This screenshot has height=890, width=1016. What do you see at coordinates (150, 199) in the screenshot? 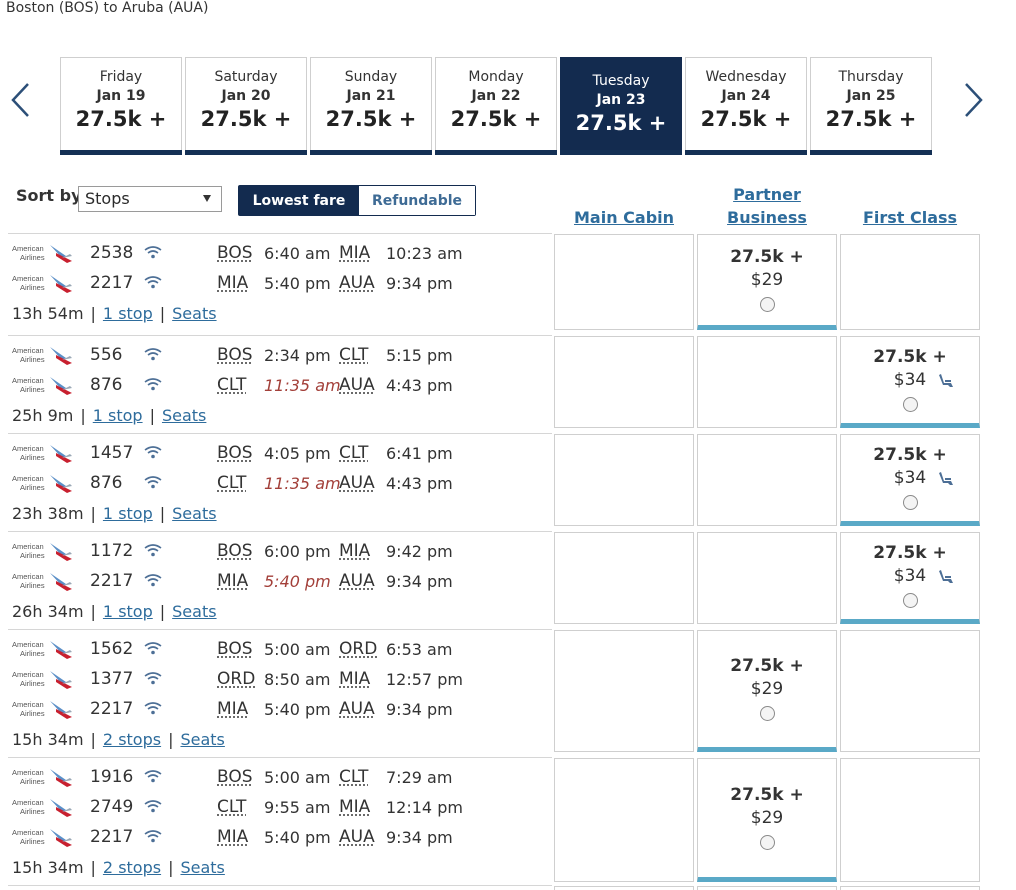
I see `sort-select: Stops` at bounding box center [150, 199].